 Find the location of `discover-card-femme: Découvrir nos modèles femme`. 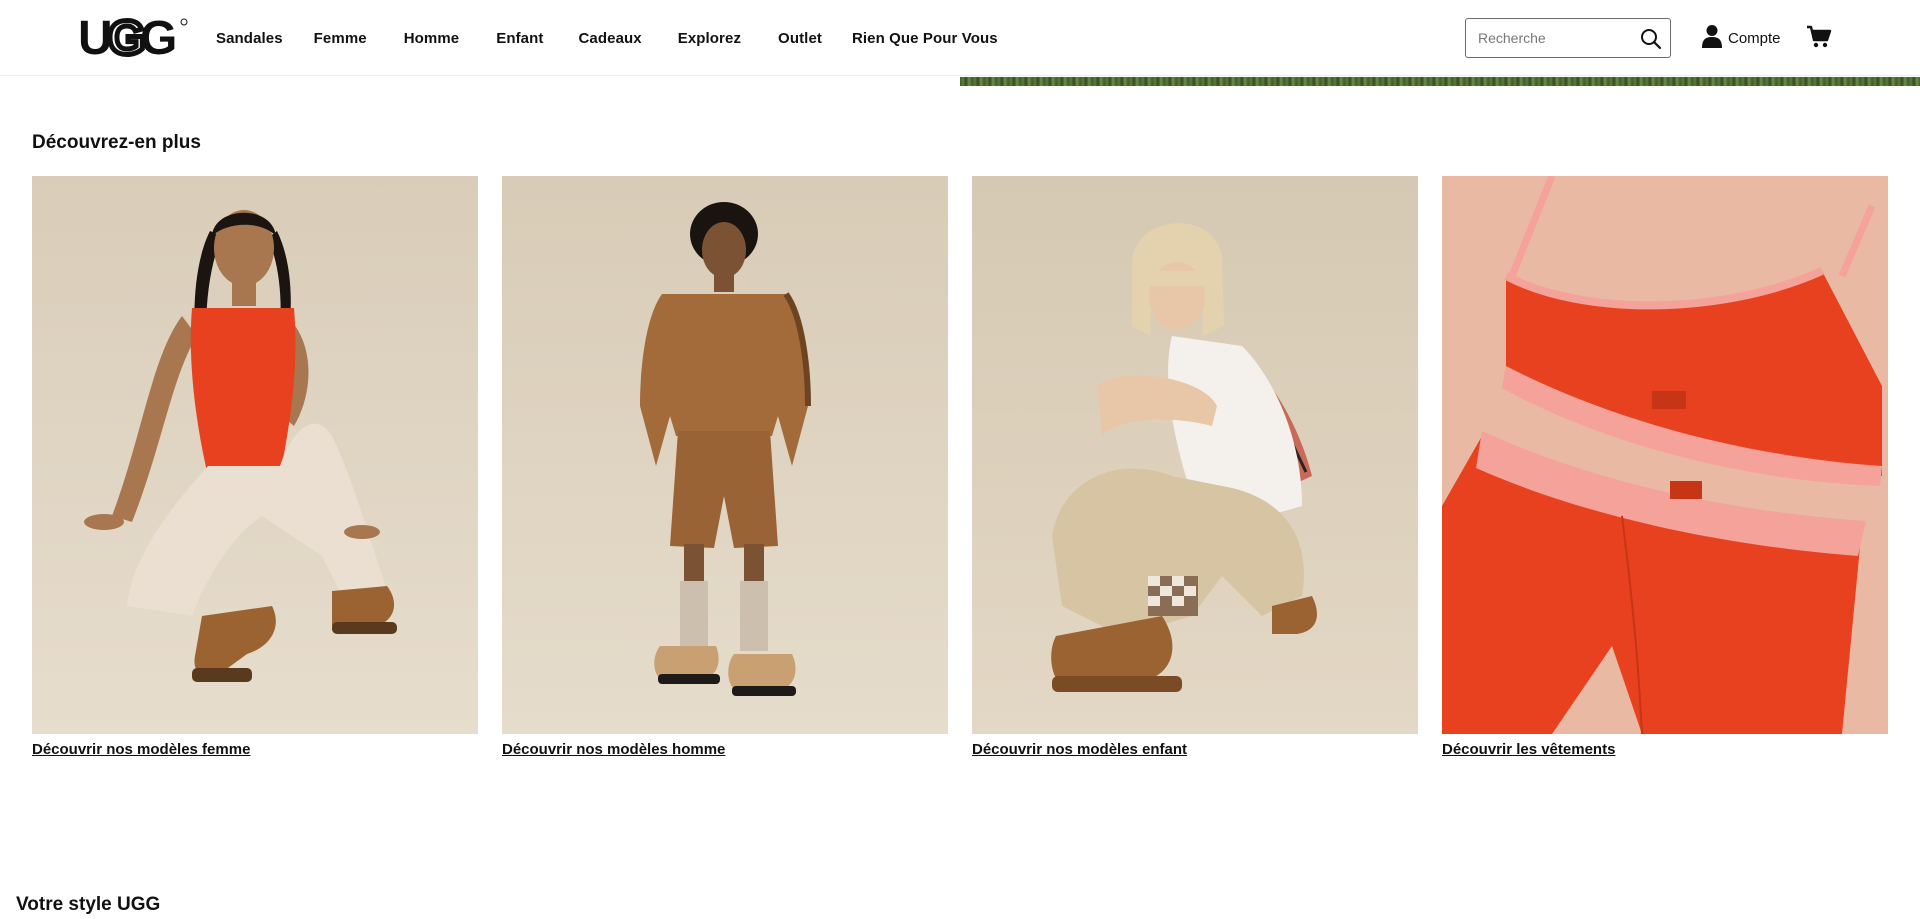

discover-card-femme: Découvrir nos modèles femme is located at coordinates (255, 467).